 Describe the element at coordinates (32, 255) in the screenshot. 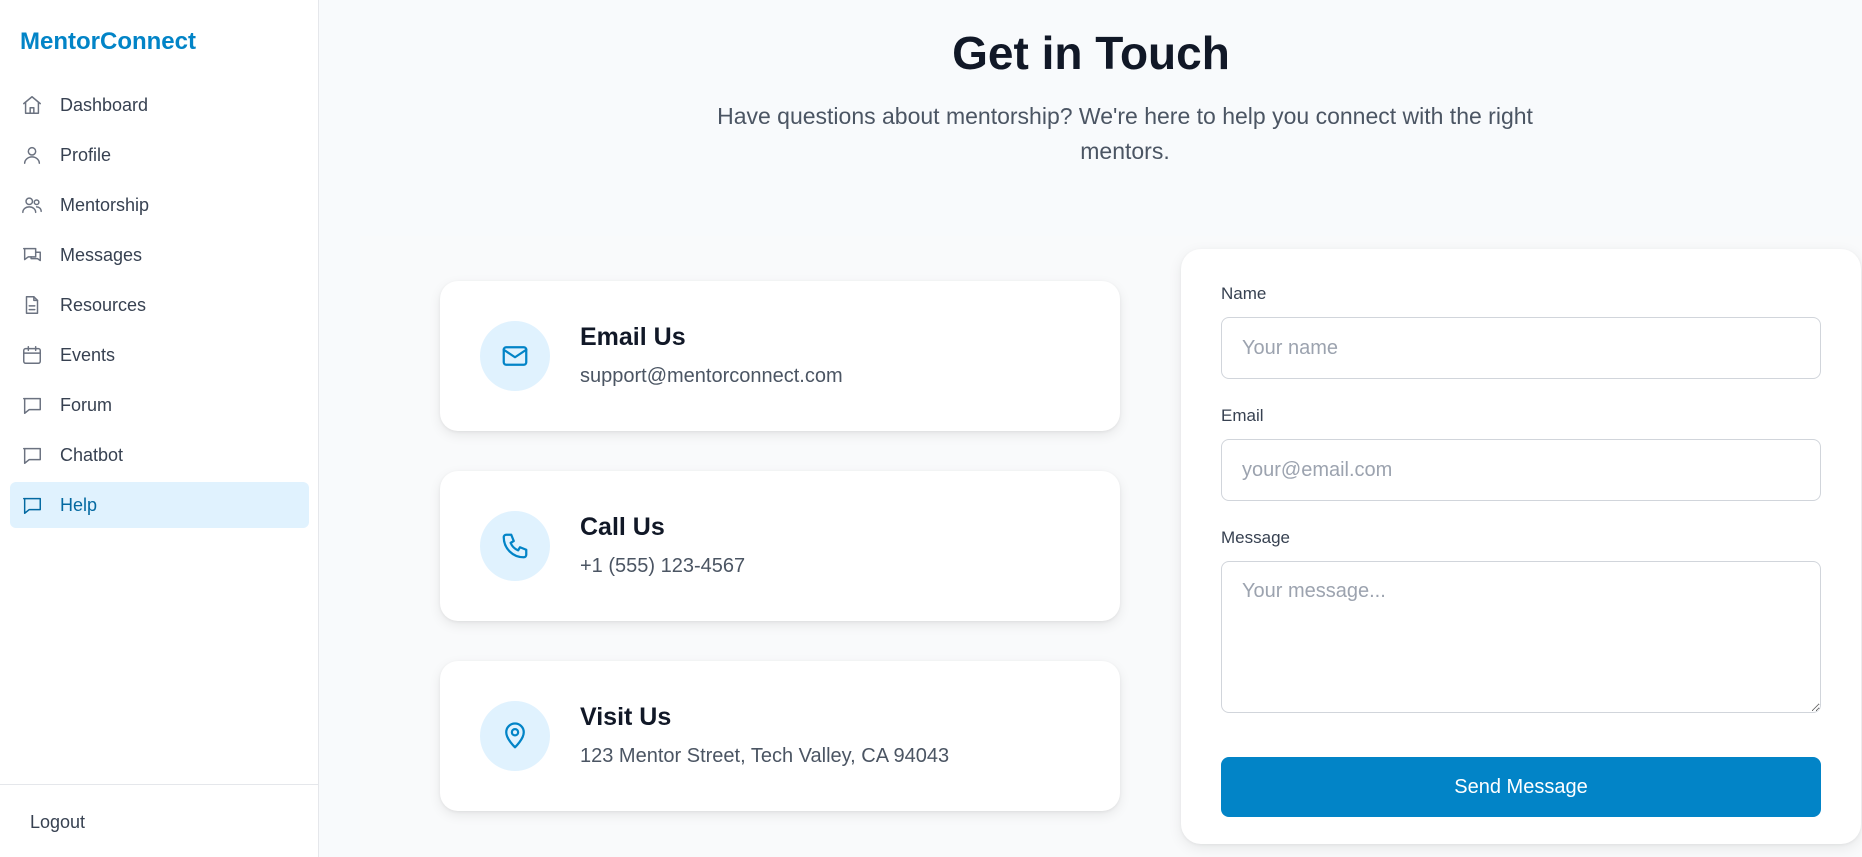

I see `messages-icon` at that location.